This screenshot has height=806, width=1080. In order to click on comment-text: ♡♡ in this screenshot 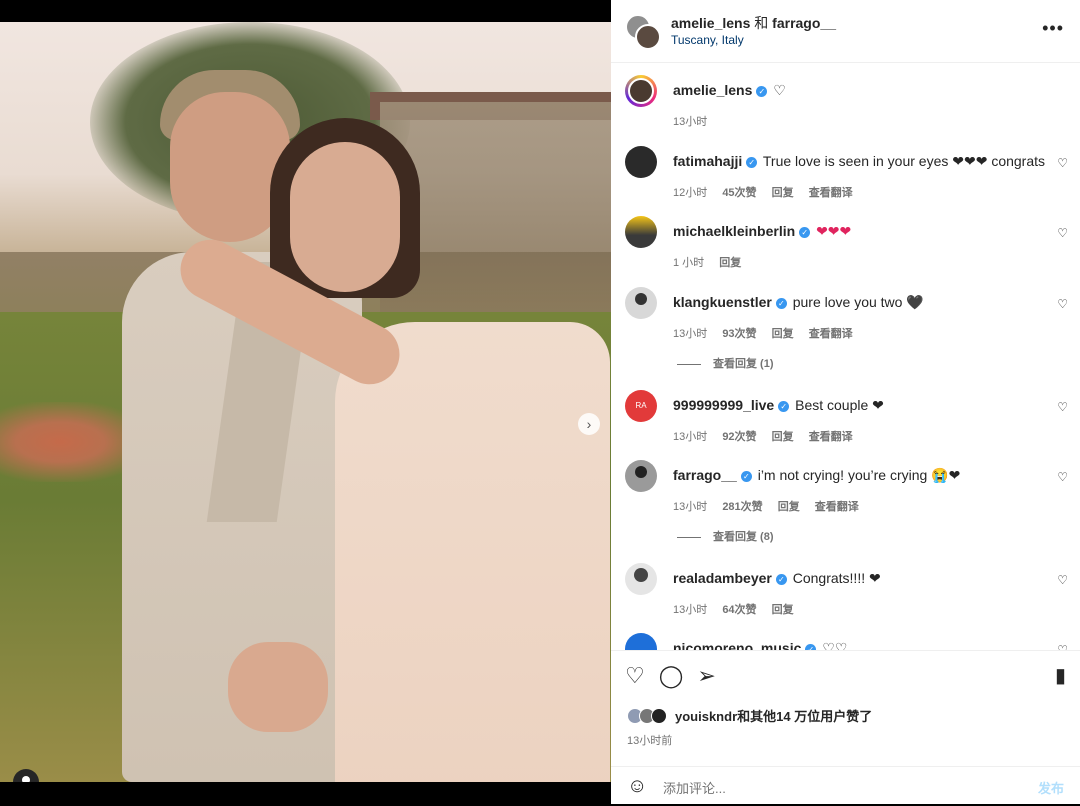, I will do `click(835, 645)`.